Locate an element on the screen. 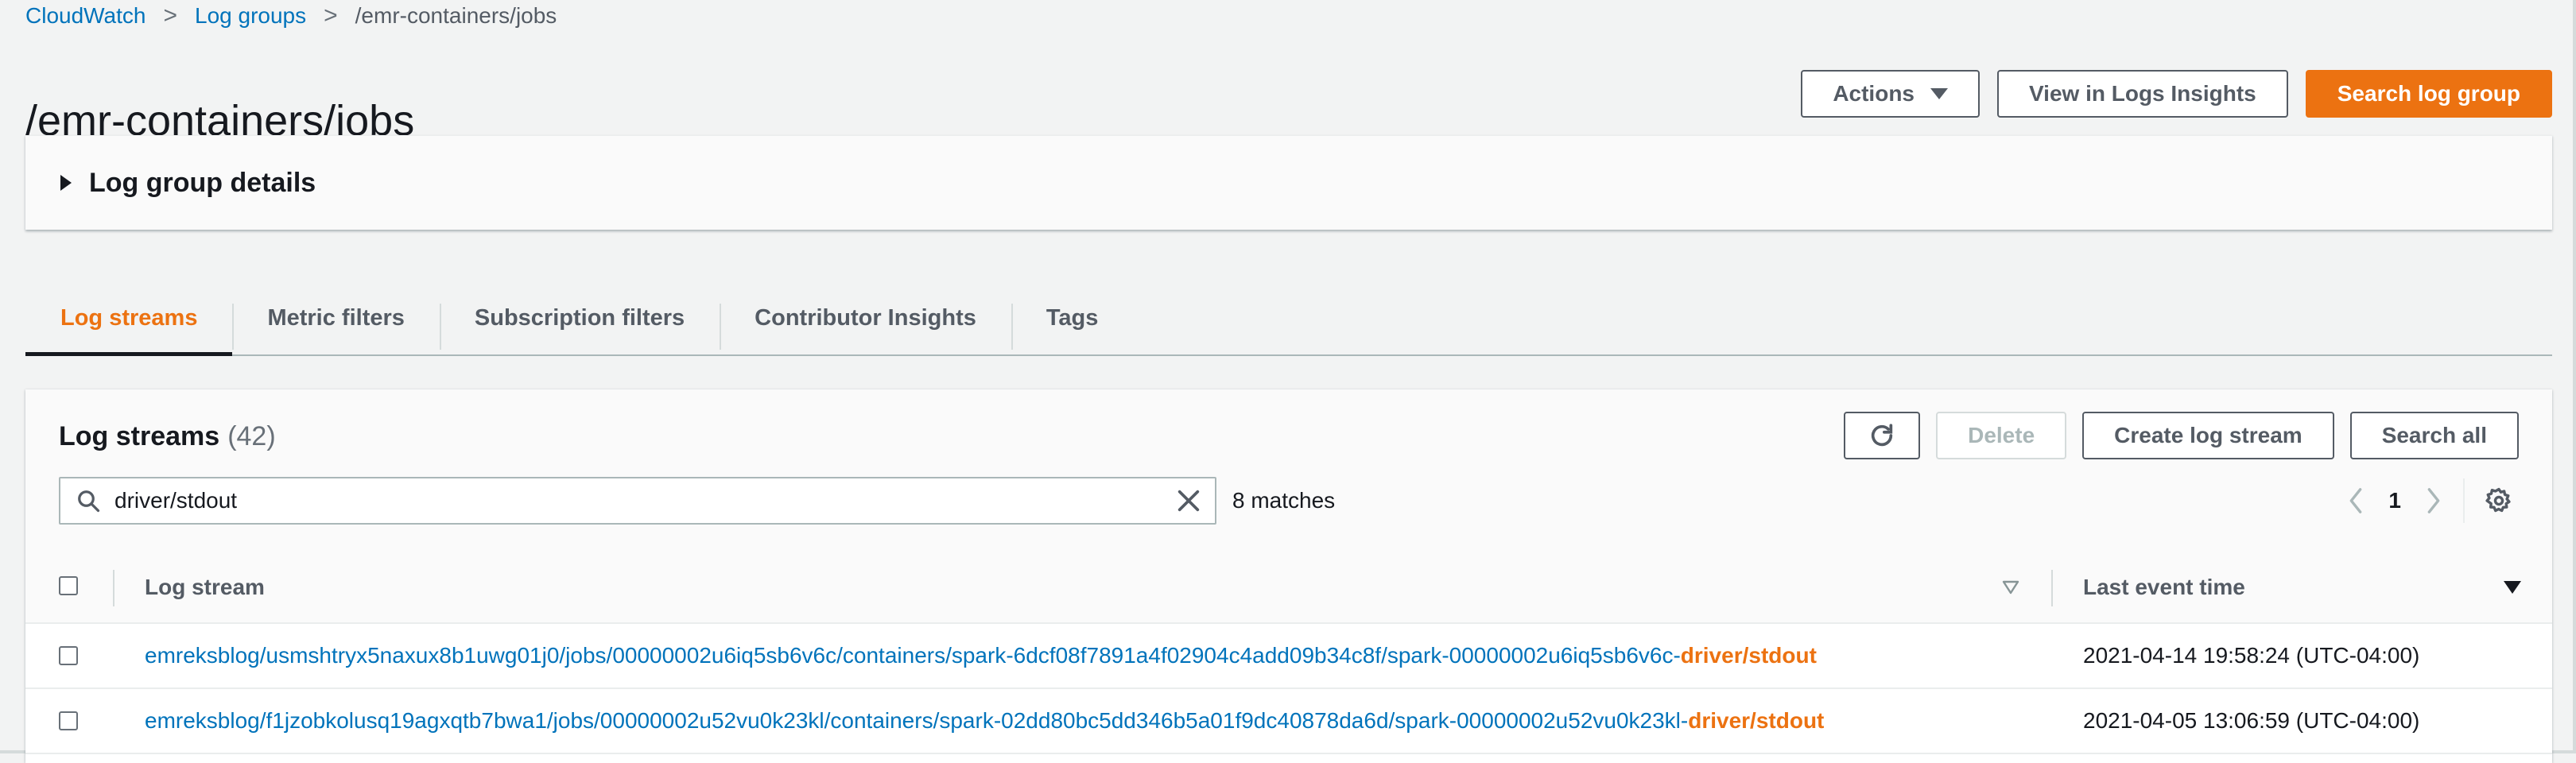 The width and height of the screenshot is (2576, 763). view-in-logs-insights-button: View in Logs Insights is located at coordinates (2142, 94).